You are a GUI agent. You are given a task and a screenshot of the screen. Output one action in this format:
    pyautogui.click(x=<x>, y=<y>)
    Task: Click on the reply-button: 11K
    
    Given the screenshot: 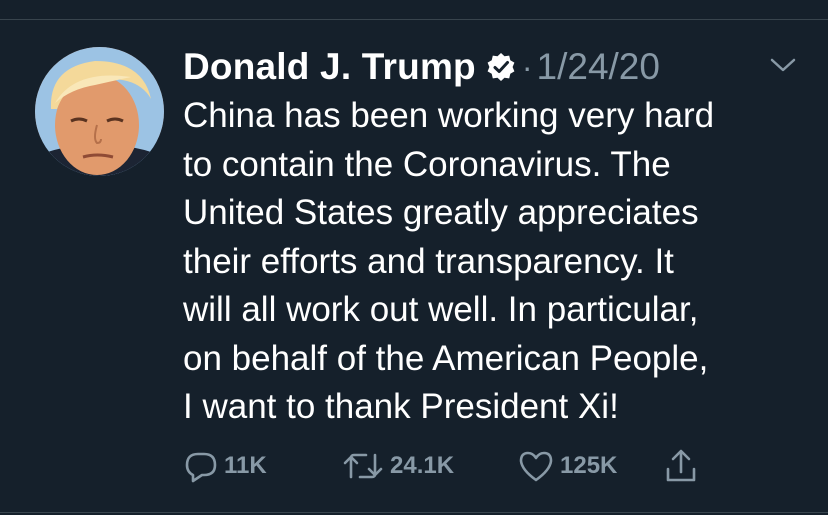 What is the action you would take?
    pyautogui.click(x=225, y=466)
    